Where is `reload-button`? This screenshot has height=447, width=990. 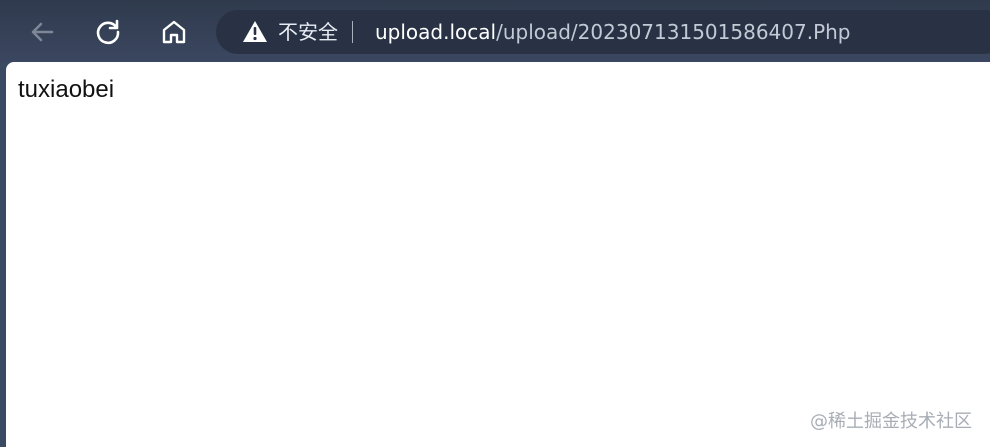
reload-button is located at coordinates (108, 32).